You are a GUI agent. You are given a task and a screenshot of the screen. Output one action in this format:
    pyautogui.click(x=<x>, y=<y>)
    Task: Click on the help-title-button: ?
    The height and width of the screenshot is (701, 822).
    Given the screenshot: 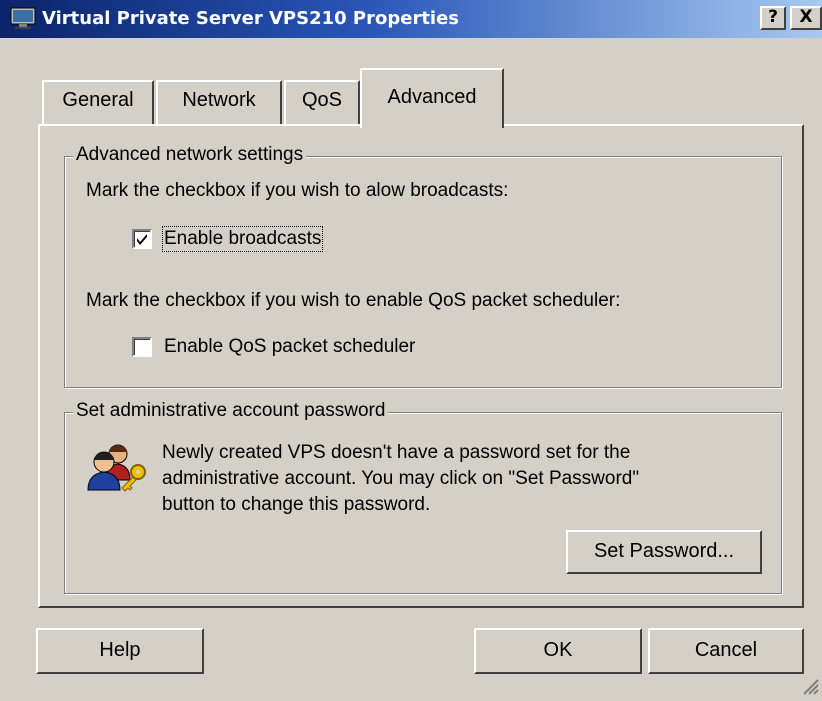 What is the action you would take?
    pyautogui.click(x=773, y=18)
    